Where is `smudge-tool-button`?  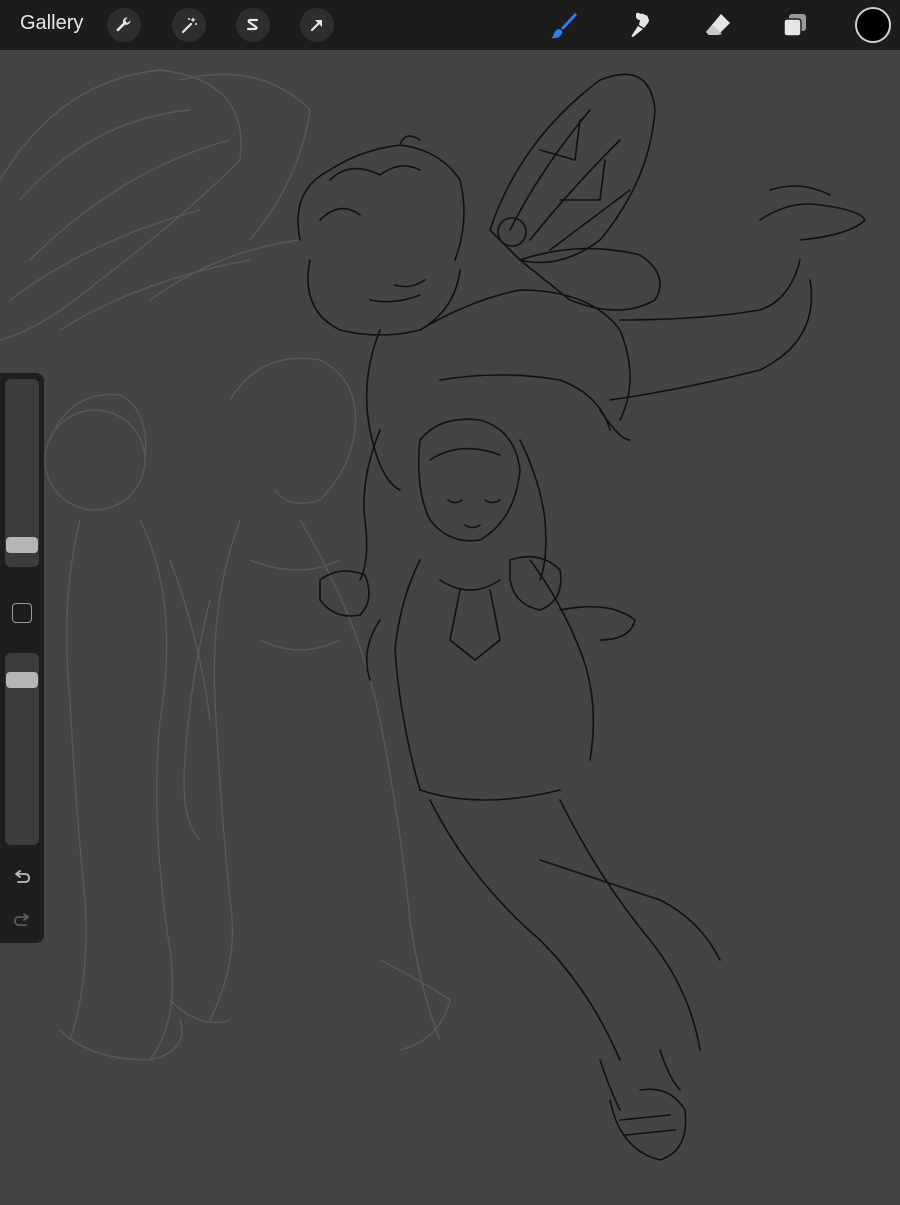 smudge-tool-button is located at coordinates (640, 25).